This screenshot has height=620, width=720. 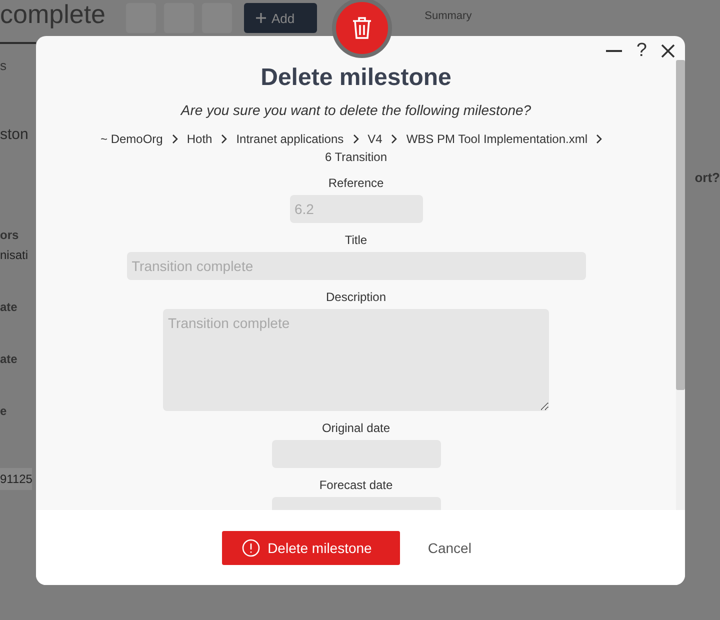 I want to click on breadcrumb-link: 6 Transition, so click(x=356, y=157).